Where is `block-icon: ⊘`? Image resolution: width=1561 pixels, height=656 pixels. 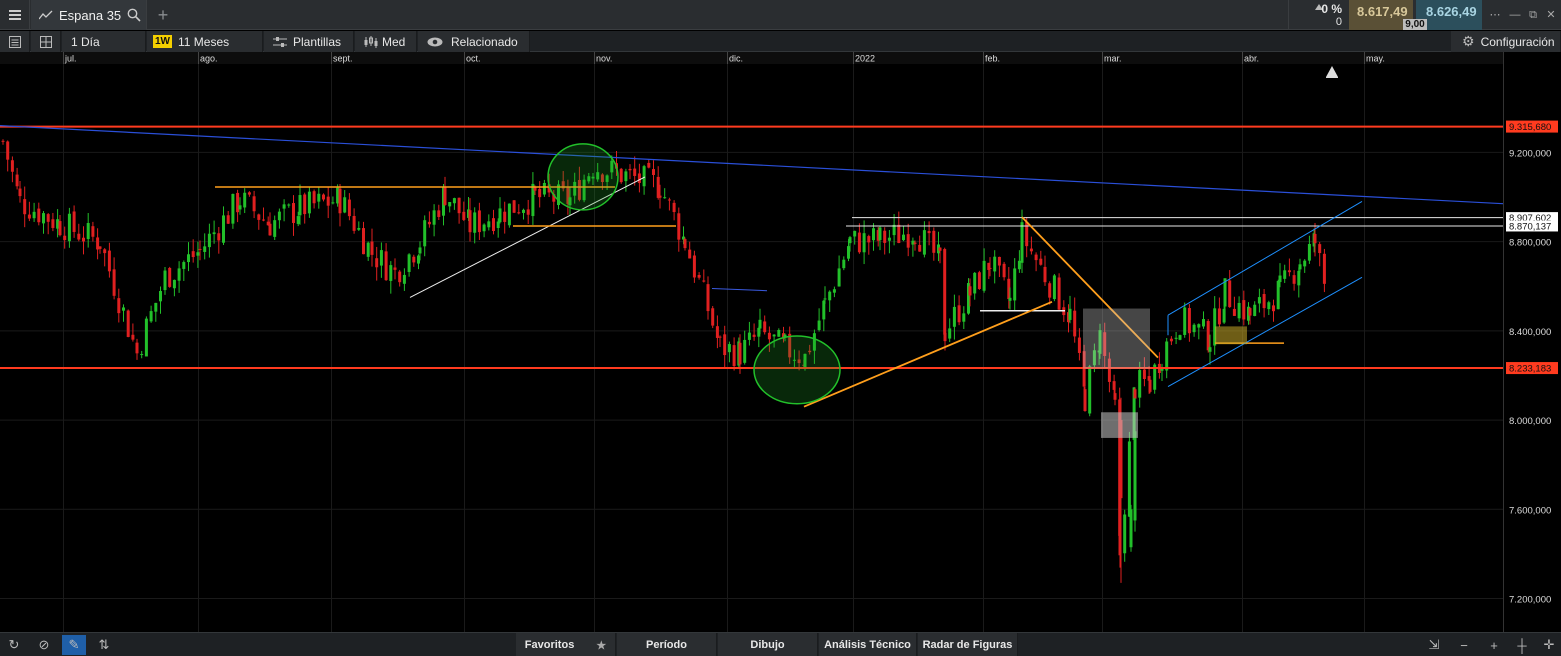
block-icon: ⊘ is located at coordinates (44, 645).